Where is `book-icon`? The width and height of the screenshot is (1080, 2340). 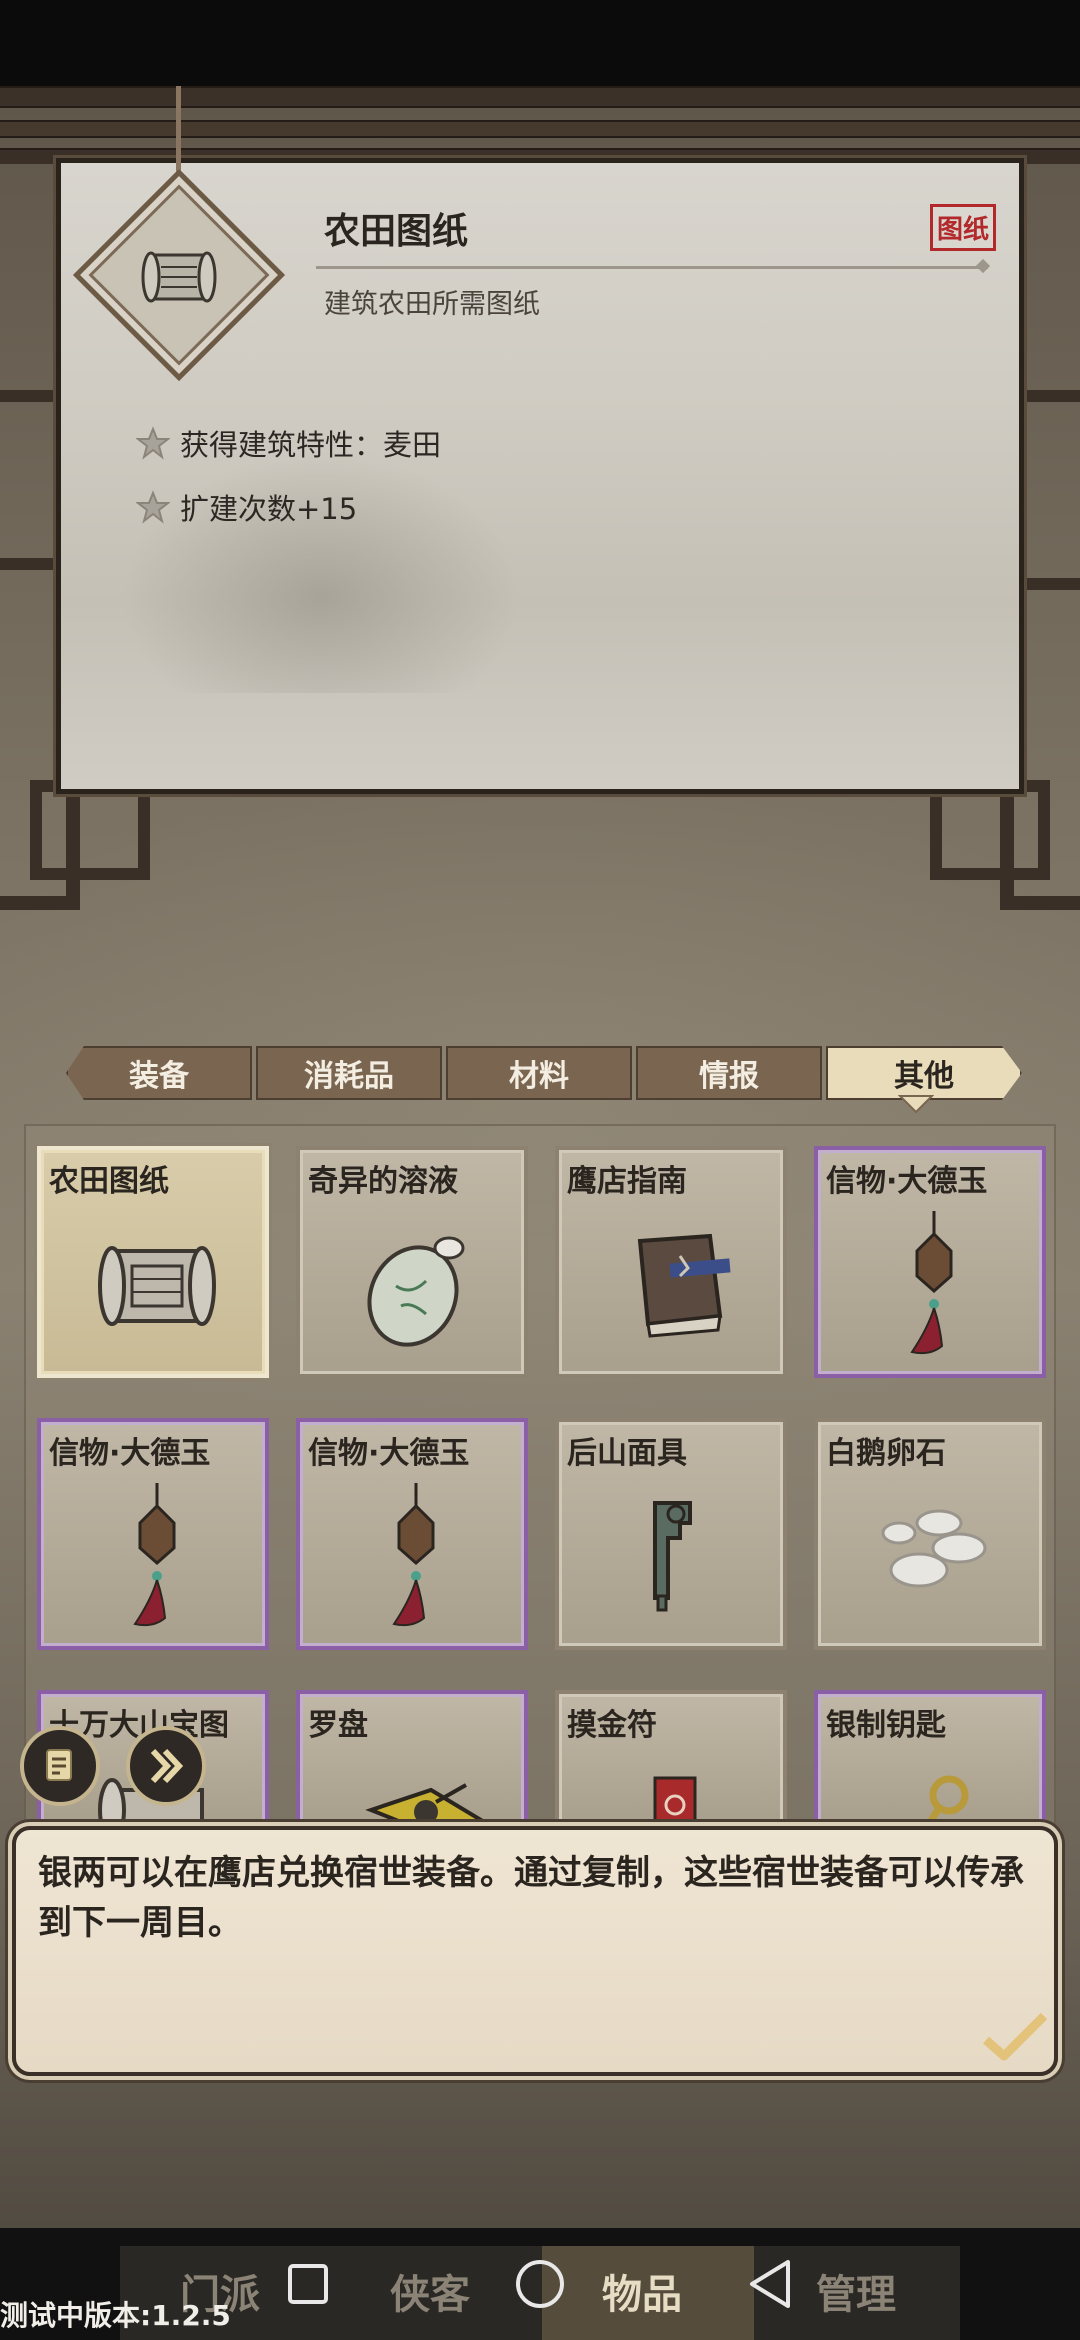 book-icon is located at coordinates (684, 1285).